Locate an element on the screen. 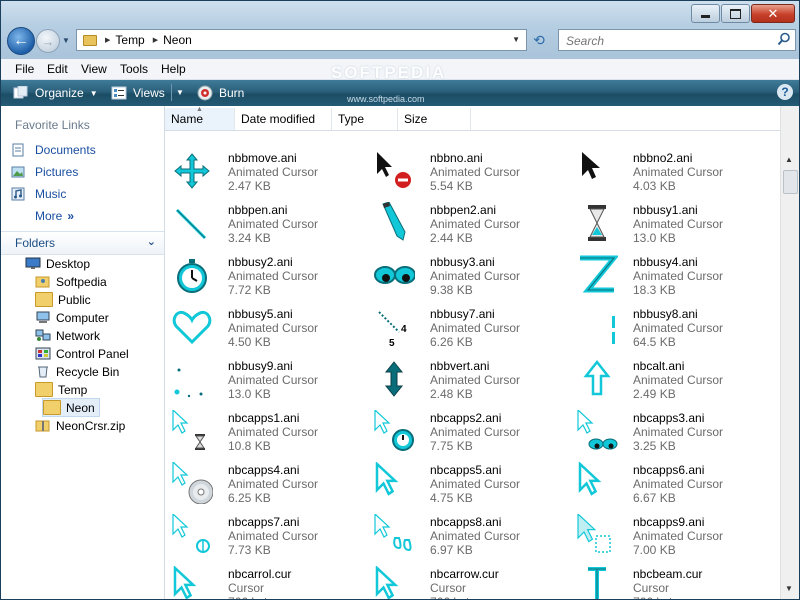  help-icon: ? is located at coordinates (785, 92).